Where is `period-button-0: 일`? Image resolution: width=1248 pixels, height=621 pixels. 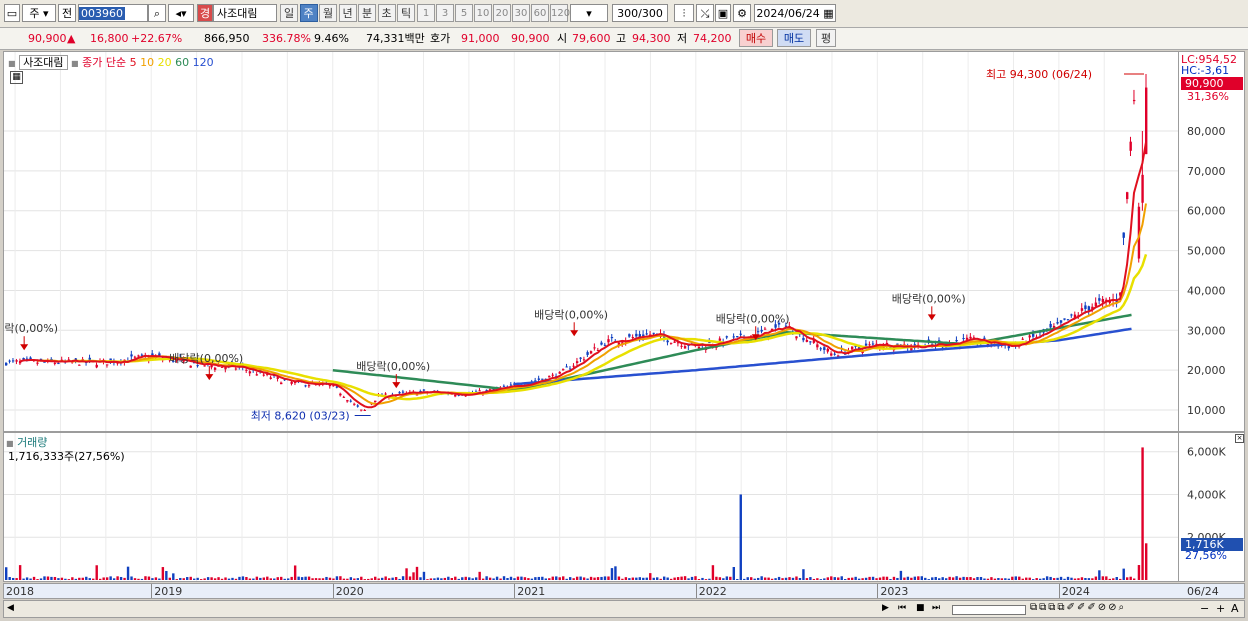
period-button-0: 일 is located at coordinates (289, 13).